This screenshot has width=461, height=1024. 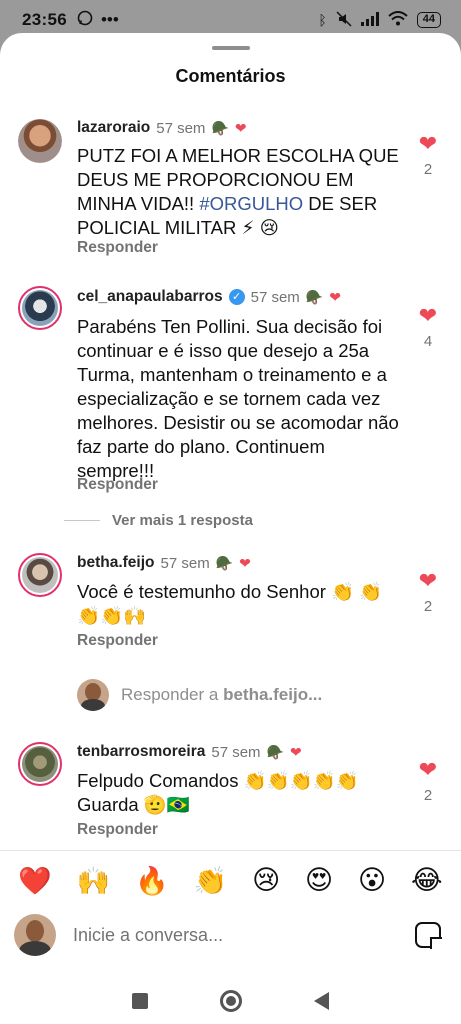 I want to click on emoji-quick-bar: ❤️ 🙌 🔥 👏 😢 😍 😮 😂, so click(x=230, y=880).